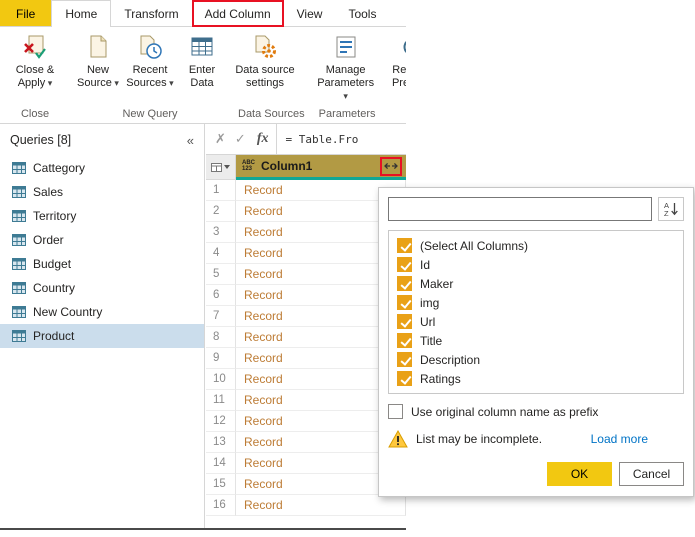 Image resolution: width=695 pixels, height=537 pixels. Describe the element at coordinates (81, 13) in the screenshot. I see `tab-home: Home` at that location.